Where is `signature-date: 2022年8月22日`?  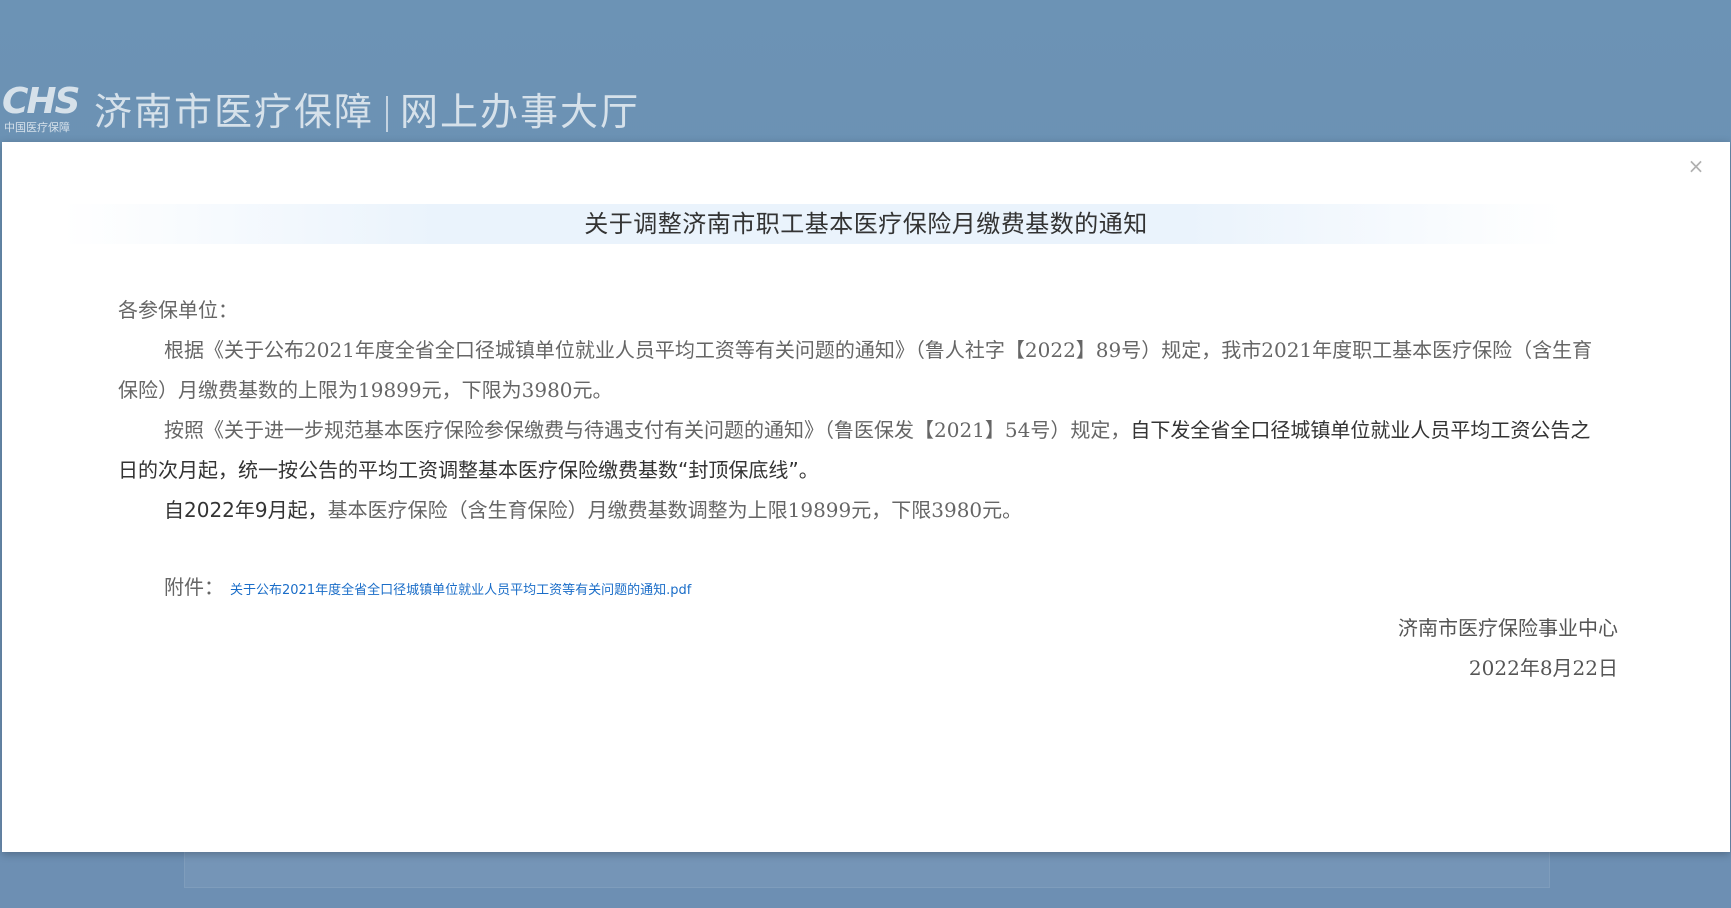 signature-date: 2022年8月22日 is located at coordinates (1543, 668).